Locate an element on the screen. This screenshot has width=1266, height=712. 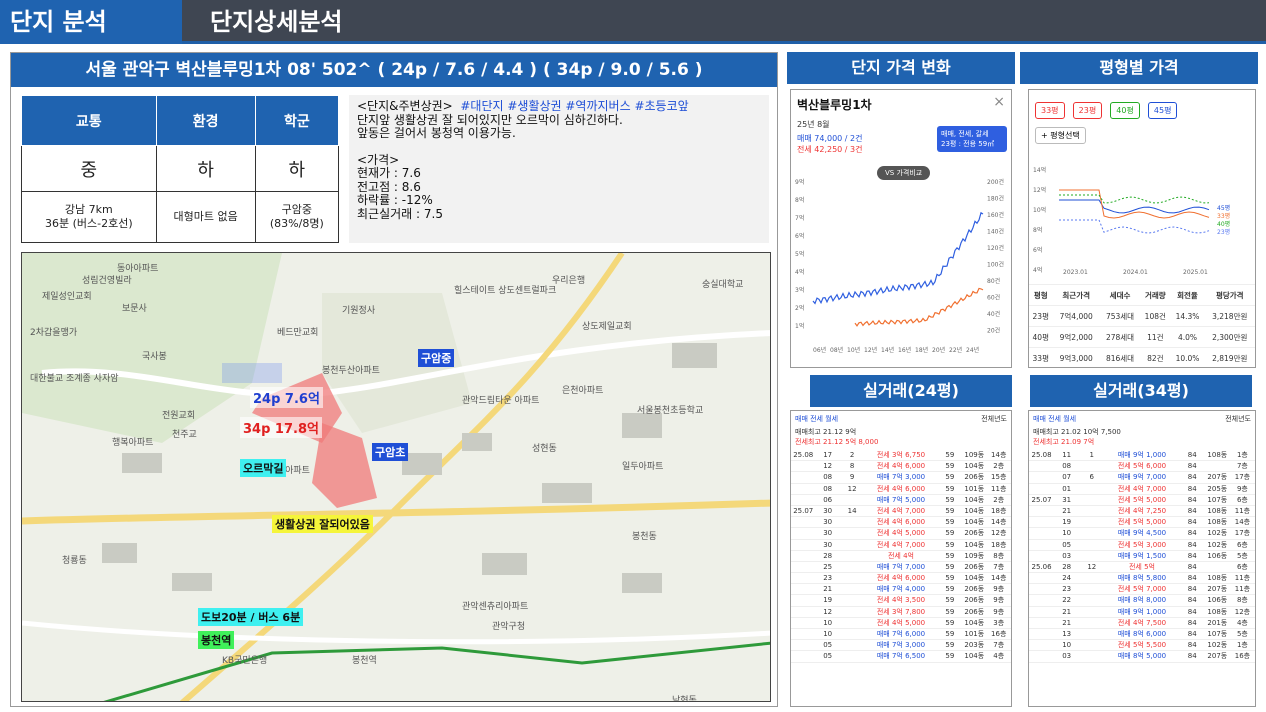
map-place: 남현동 is located at coordinates (684, 699).